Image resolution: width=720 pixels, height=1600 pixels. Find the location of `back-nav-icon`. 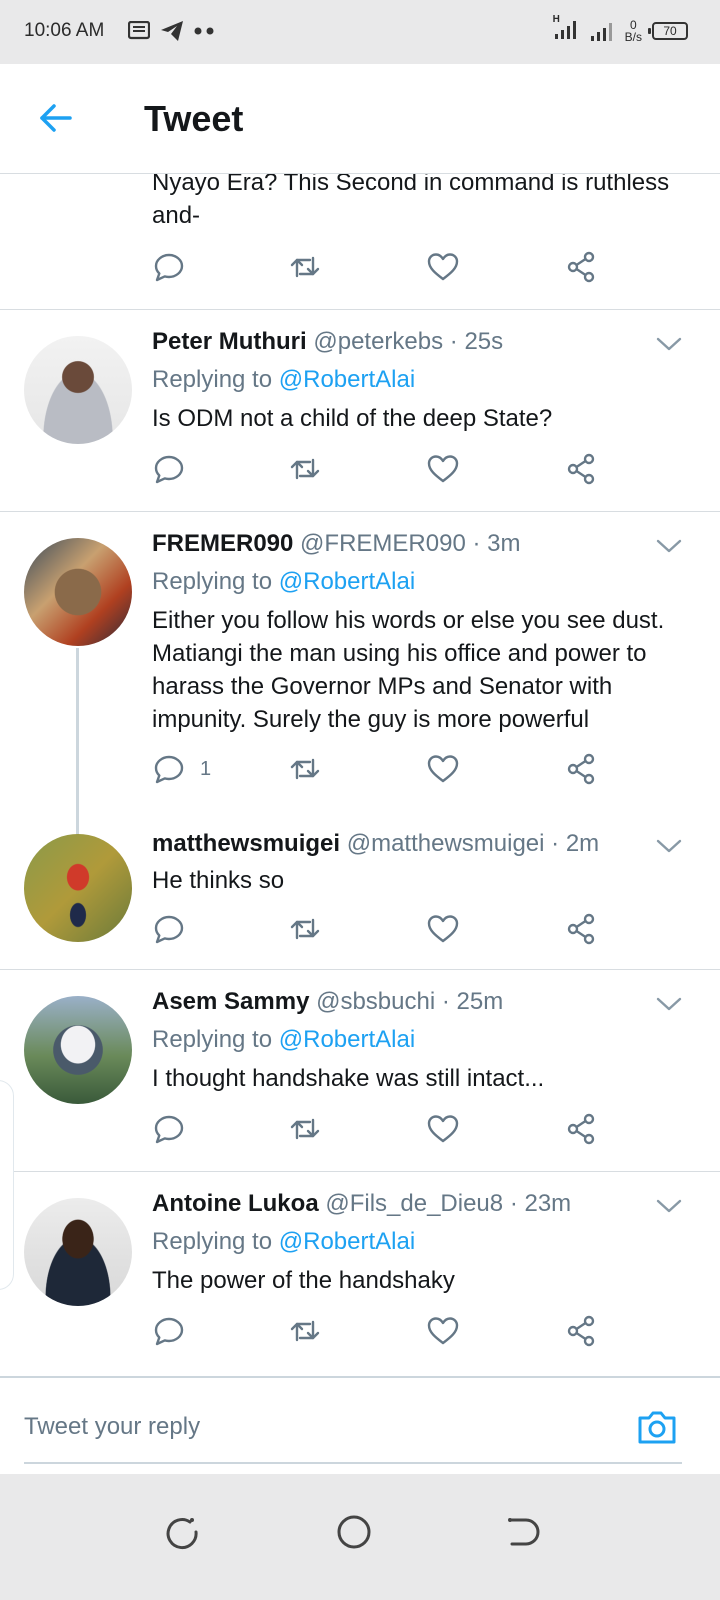

back-nav-icon is located at coordinates (522, 1532).